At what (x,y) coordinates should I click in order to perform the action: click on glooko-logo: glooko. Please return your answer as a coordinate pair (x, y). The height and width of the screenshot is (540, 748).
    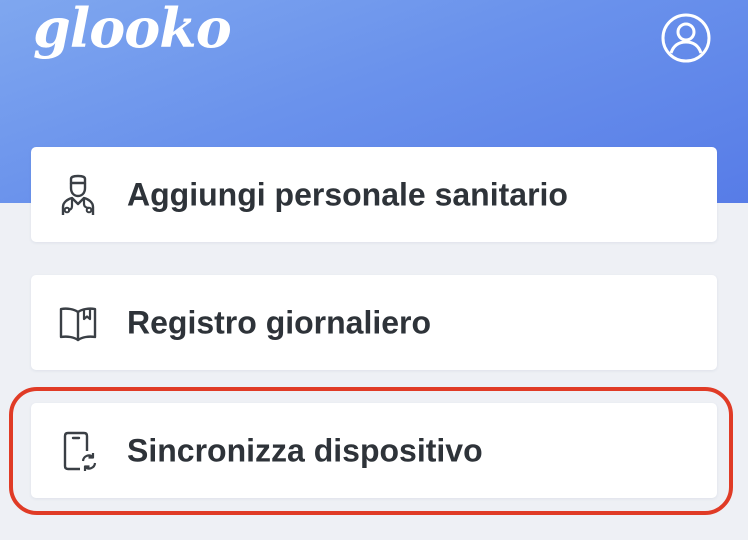
    Looking at the image, I should click on (132, 30).